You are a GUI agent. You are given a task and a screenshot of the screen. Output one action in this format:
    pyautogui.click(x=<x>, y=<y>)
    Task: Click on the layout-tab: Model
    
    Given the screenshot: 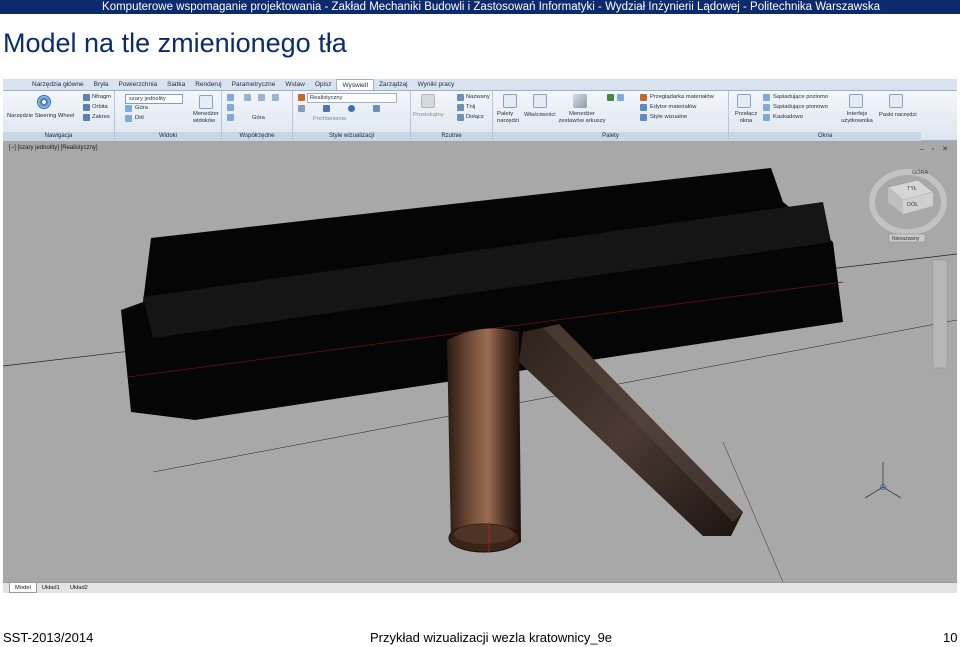 What is the action you would take?
    pyautogui.click(x=23, y=588)
    